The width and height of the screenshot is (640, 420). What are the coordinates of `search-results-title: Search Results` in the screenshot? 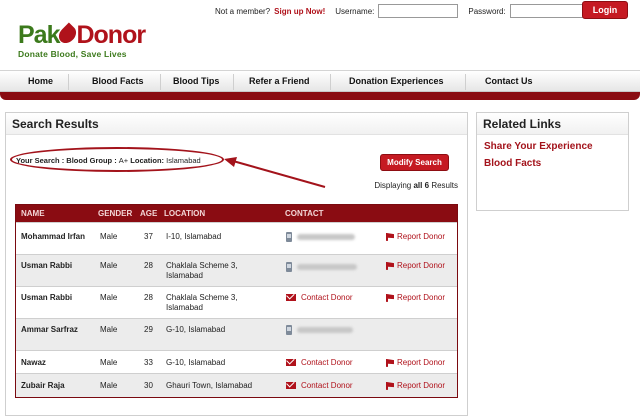 It's located at (236, 124).